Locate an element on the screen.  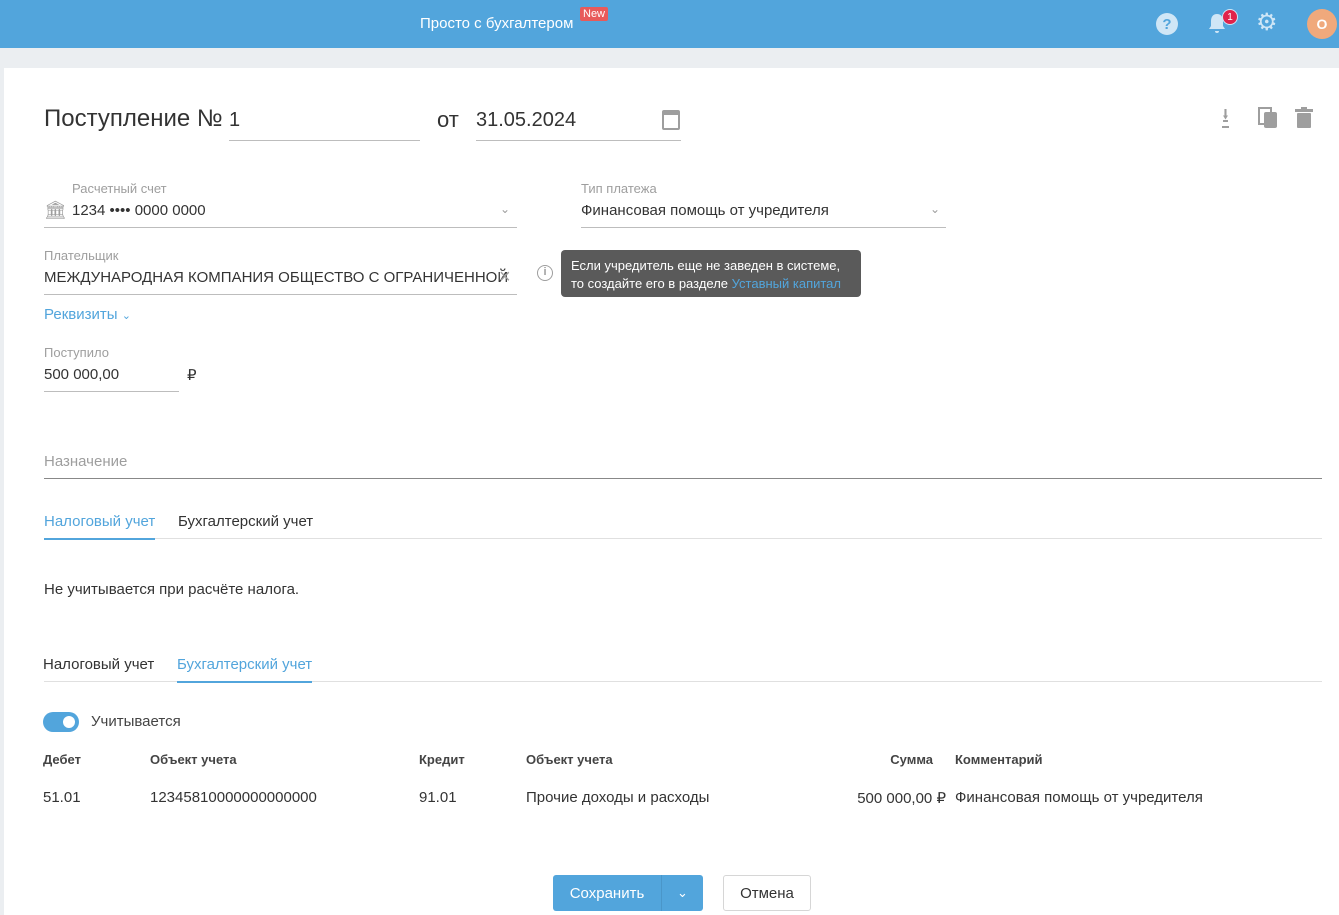
col-header-comment: Комментарий is located at coordinates (999, 759).